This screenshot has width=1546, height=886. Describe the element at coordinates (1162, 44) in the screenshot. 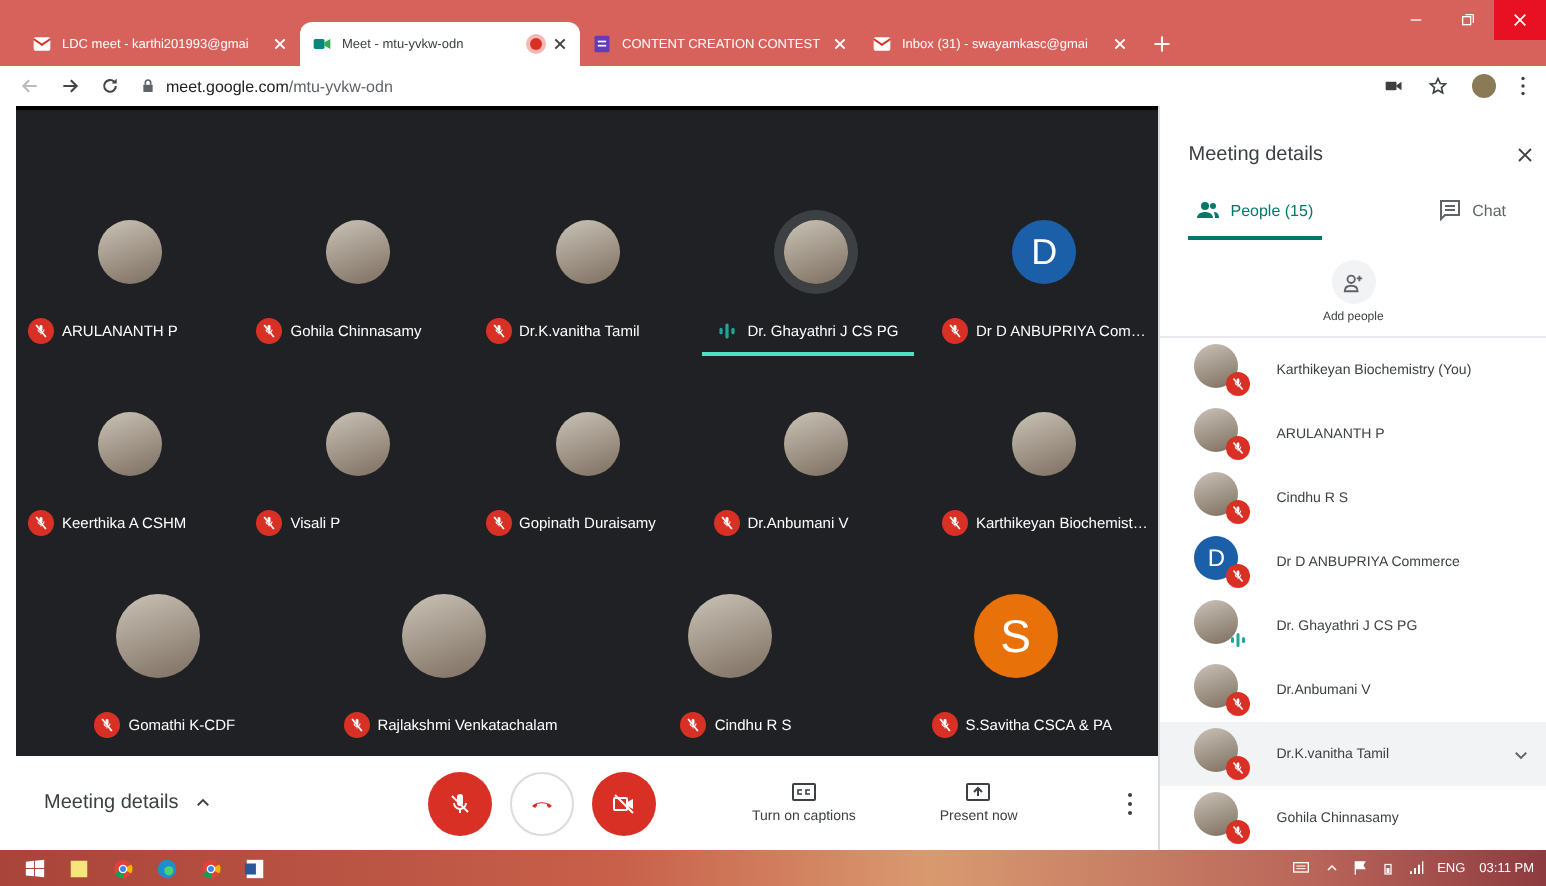

I see `new-tab-icon` at that location.